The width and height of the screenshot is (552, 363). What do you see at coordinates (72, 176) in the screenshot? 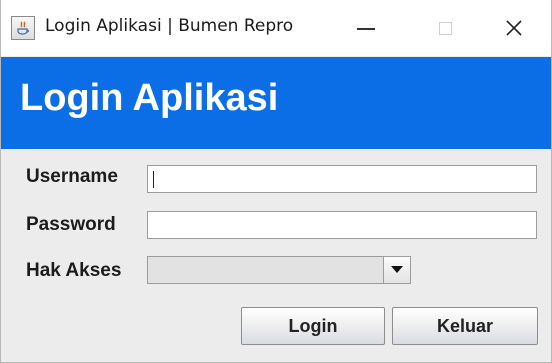
I see `username-label: Username` at bounding box center [72, 176].